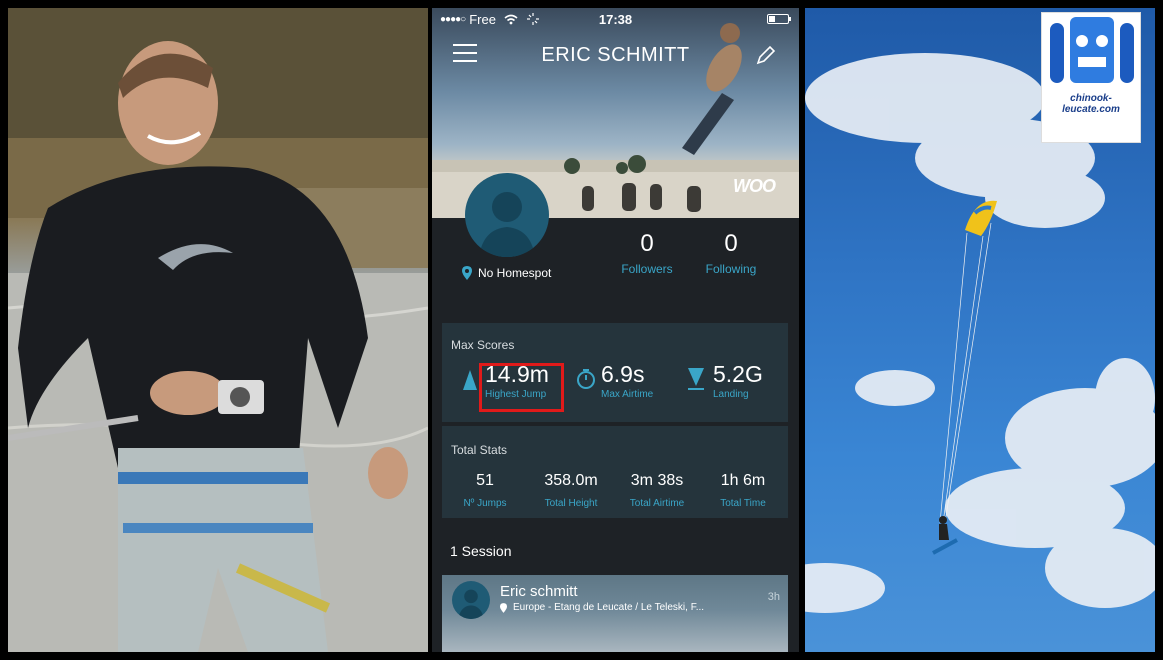  Describe the element at coordinates (754, 186) in the screenshot. I see `woo-logo: WOO` at that location.